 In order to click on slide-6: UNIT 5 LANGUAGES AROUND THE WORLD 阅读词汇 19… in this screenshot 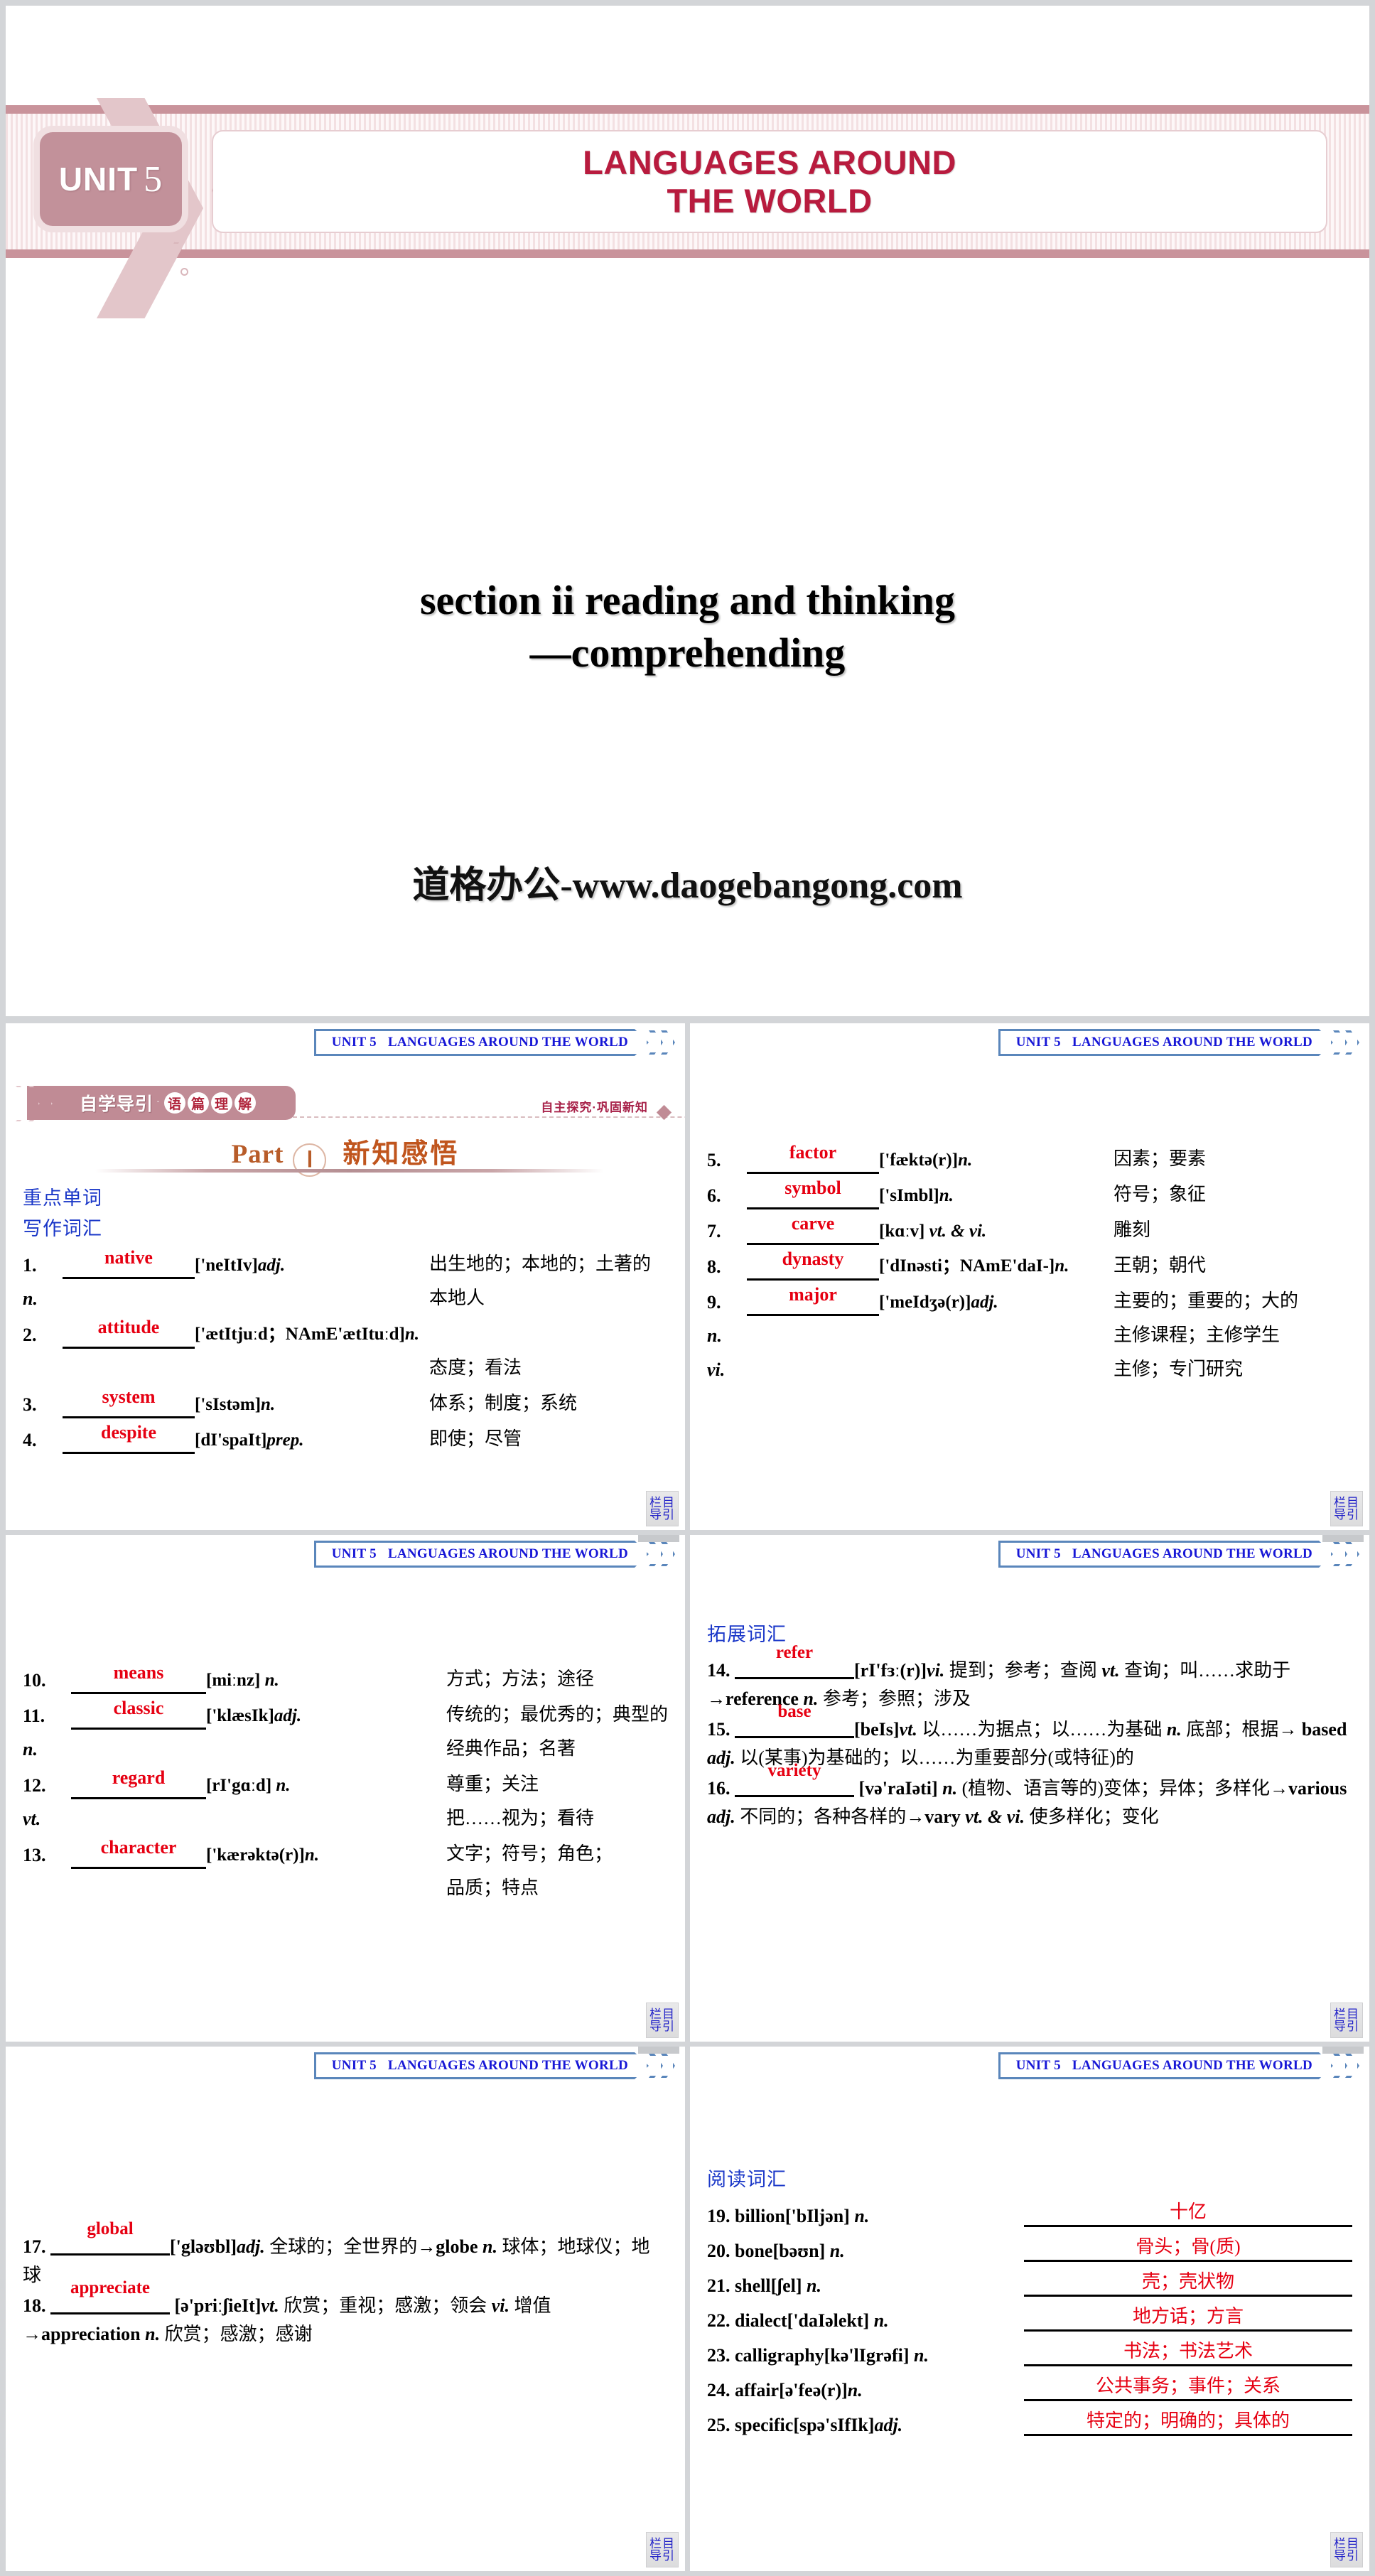, I will do `click(1029, 2309)`.